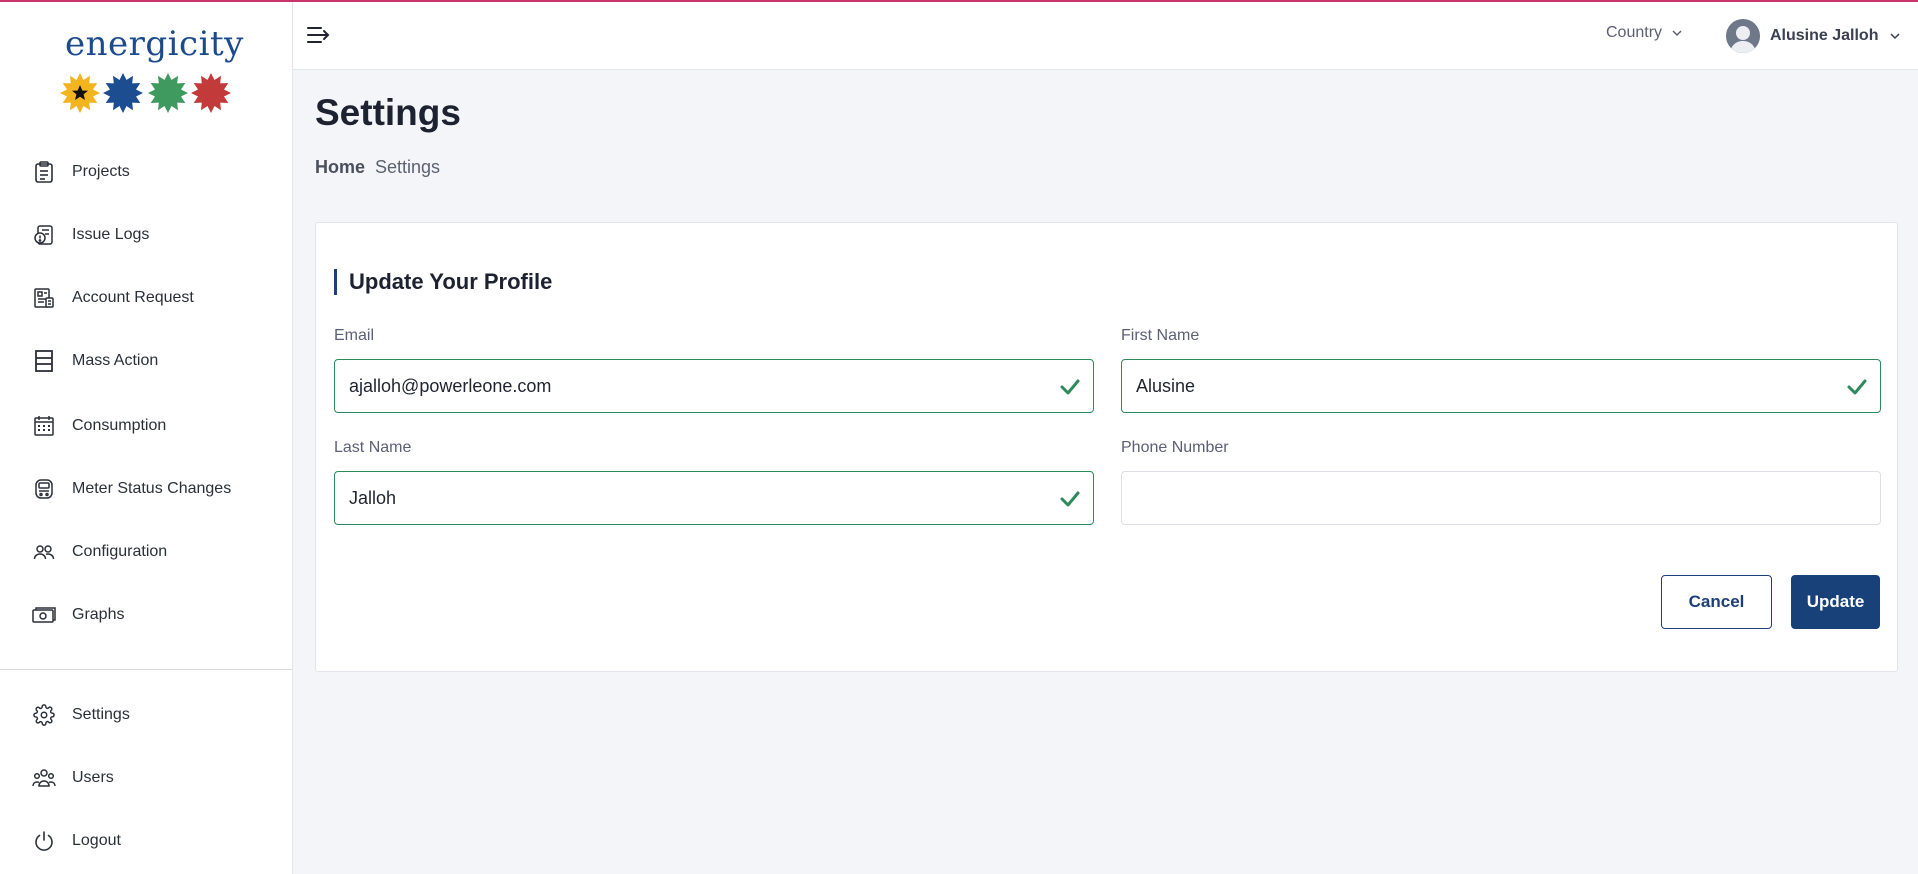 The height and width of the screenshot is (874, 1918). Describe the element at coordinates (340, 167) in the screenshot. I see `breadcrumb-home-link: Home` at that location.